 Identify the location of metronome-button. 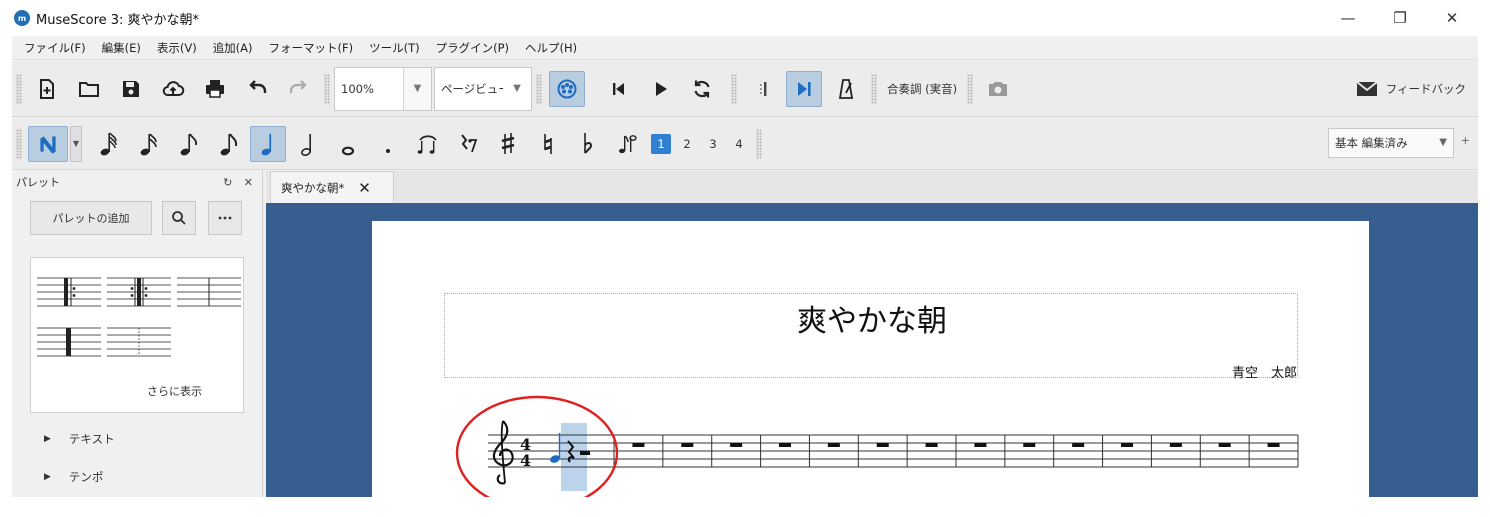
(846, 89).